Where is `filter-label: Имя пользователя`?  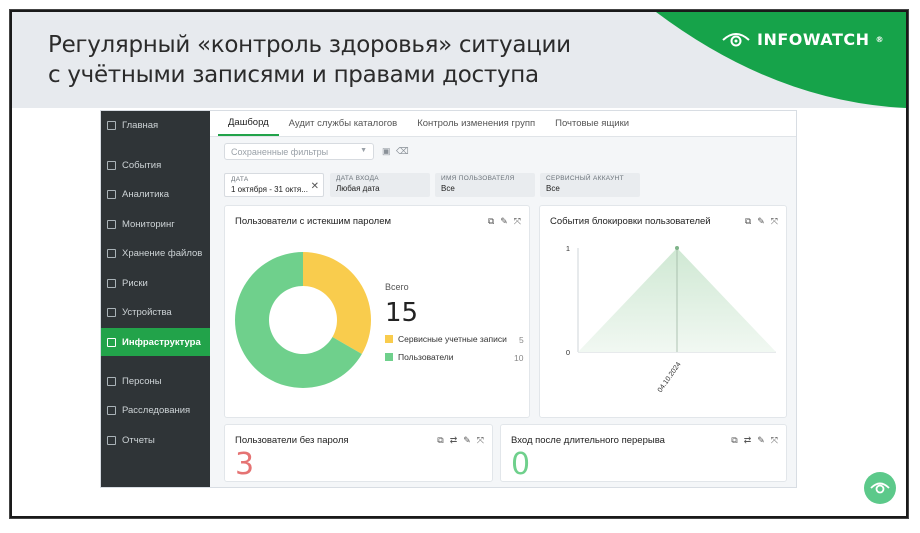 filter-label: Имя пользователя is located at coordinates (478, 178).